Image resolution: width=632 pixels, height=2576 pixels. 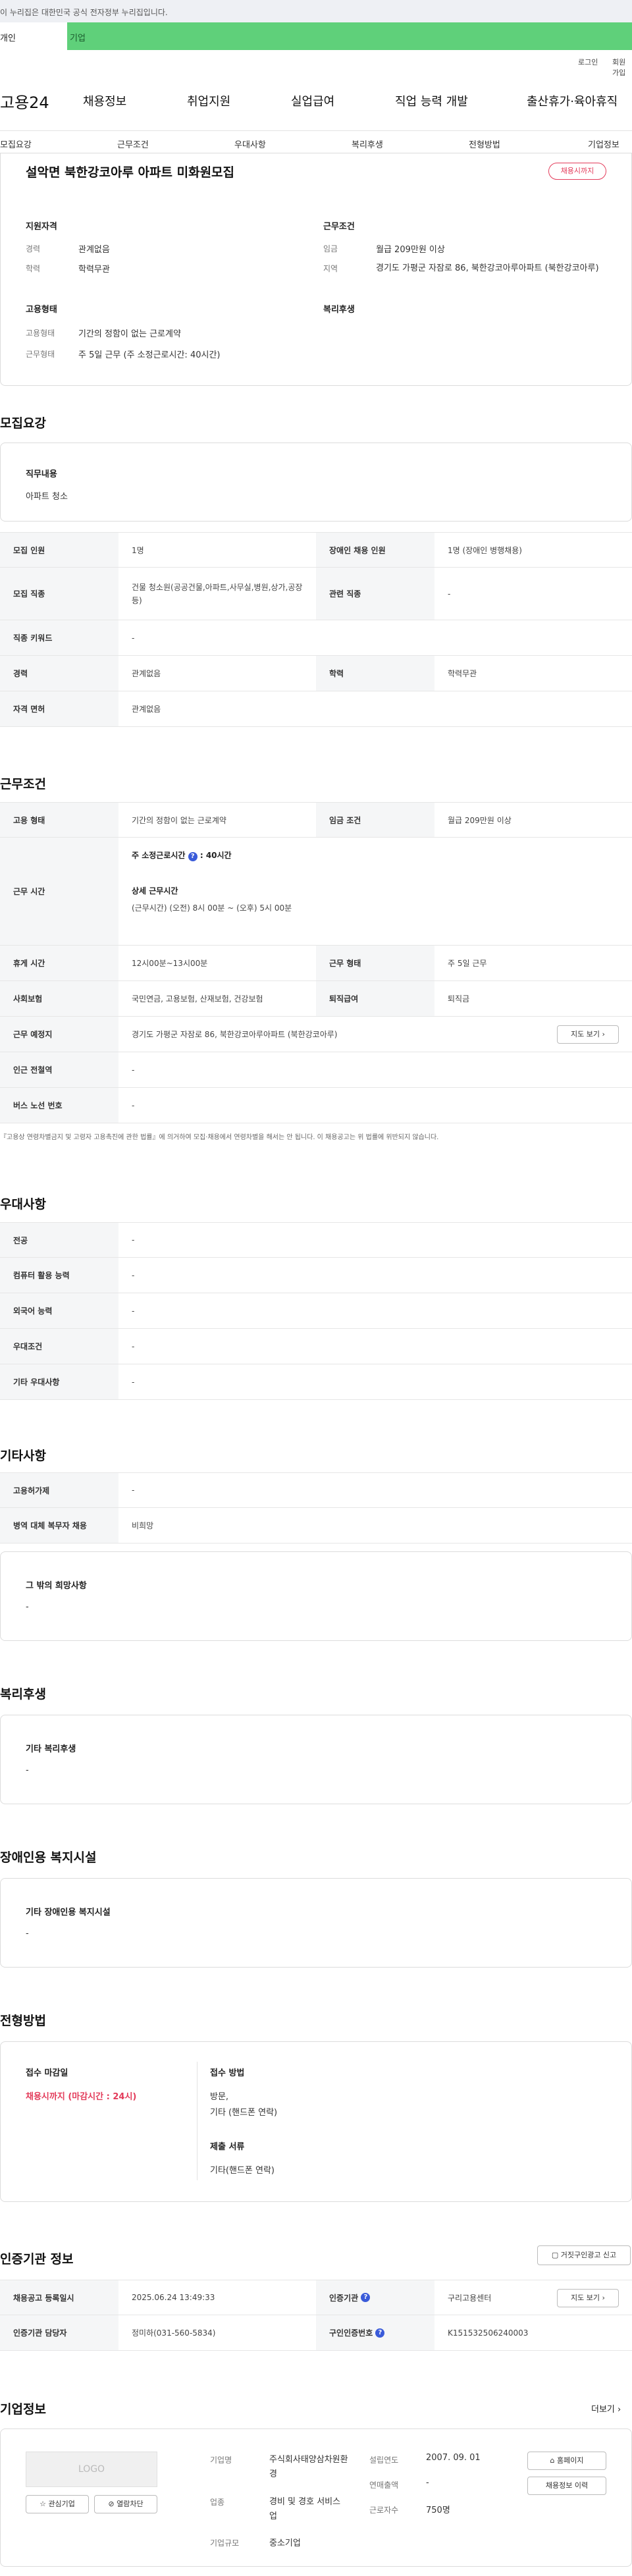 What do you see at coordinates (588, 1034) in the screenshot?
I see `place-map-button: 지도 보기 ›` at bounding box center [588, 1034].